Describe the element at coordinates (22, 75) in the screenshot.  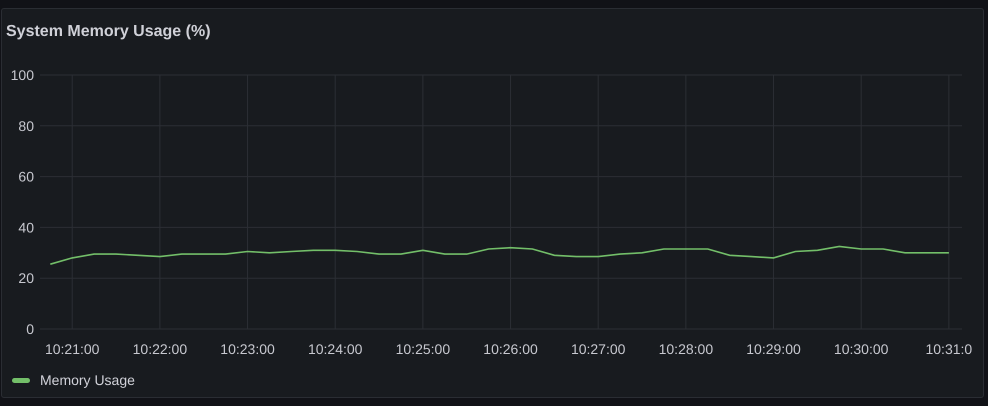
I see `axis-tick-label: 100` at that location.